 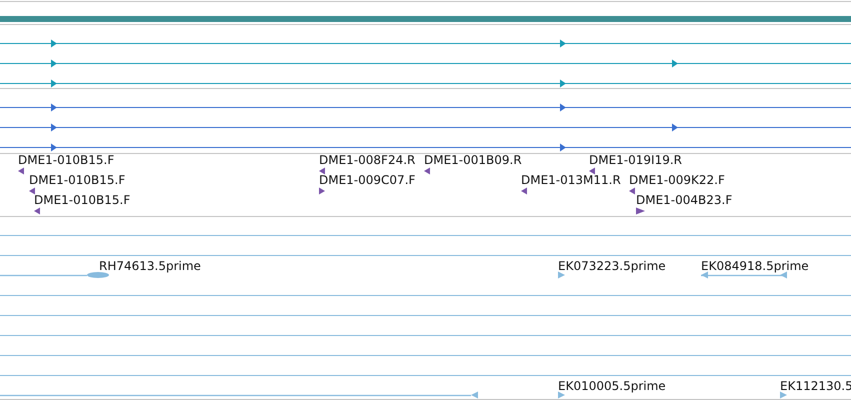 What do you see at coordinates (684, 200) in the screenshot?
I see `feature-label: DME1-004B23.F` at bounding box center [684, 200].